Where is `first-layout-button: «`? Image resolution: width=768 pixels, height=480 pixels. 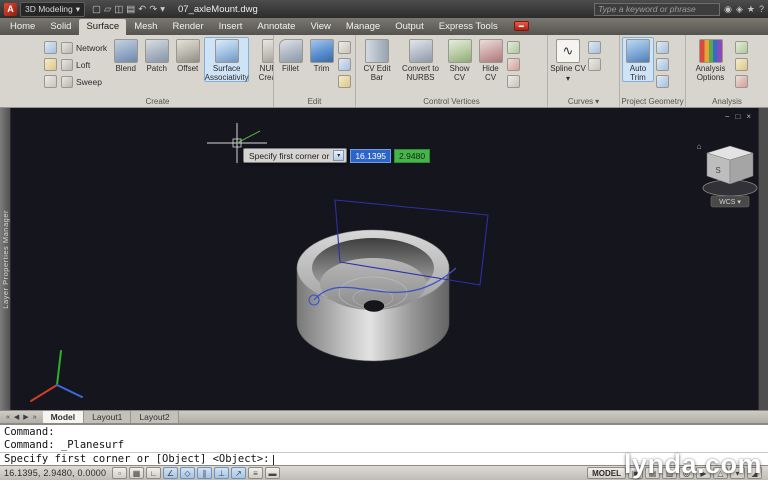
first-layout-button: « is located at coordinates (8, 417).